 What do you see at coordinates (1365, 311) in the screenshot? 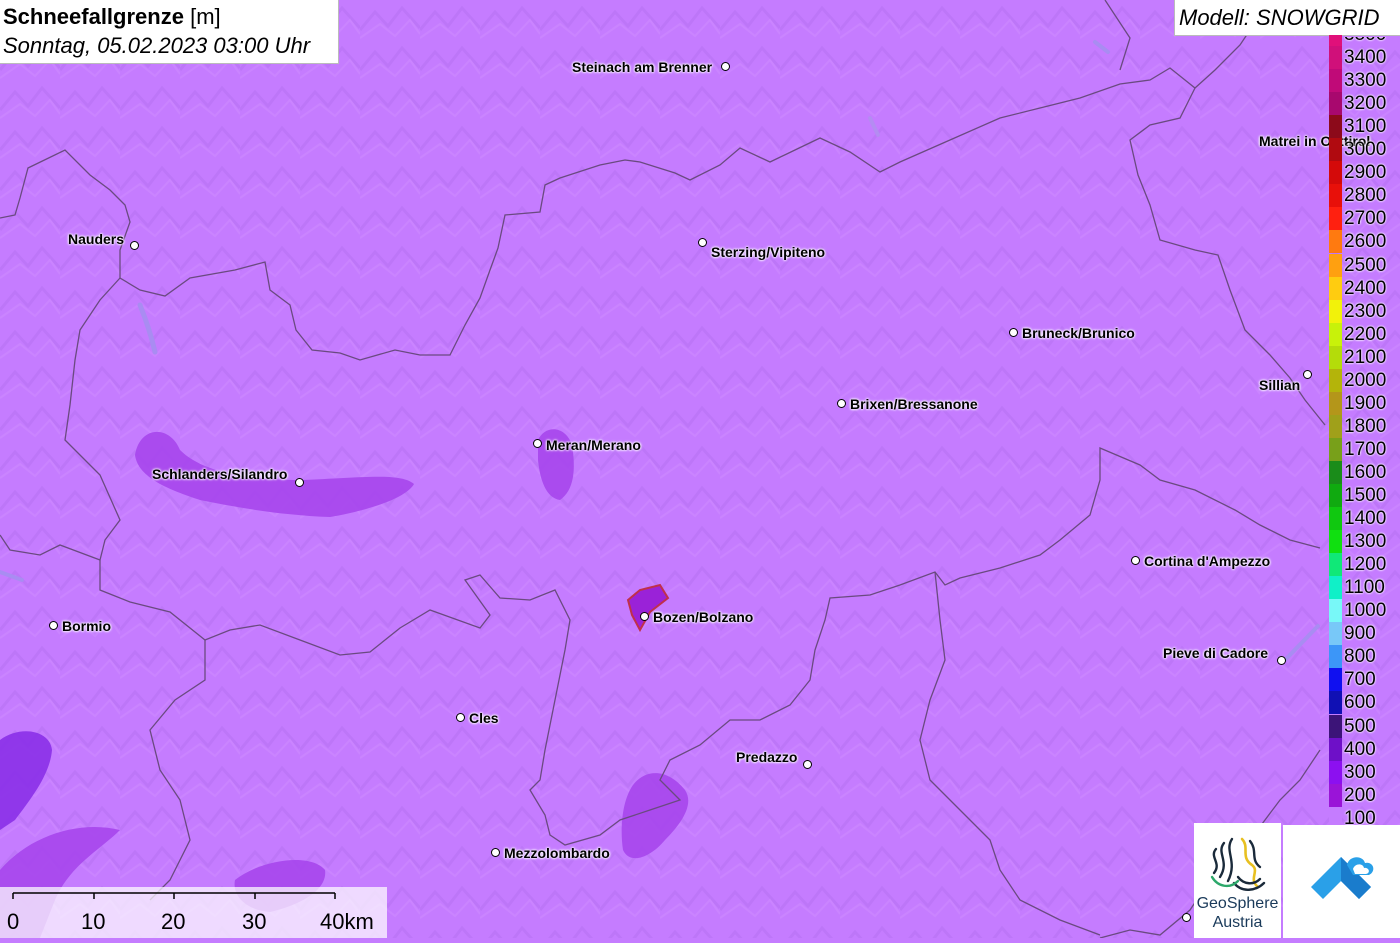
I see `legend-label-2300: 2300` at bounding box center [1365, 311].